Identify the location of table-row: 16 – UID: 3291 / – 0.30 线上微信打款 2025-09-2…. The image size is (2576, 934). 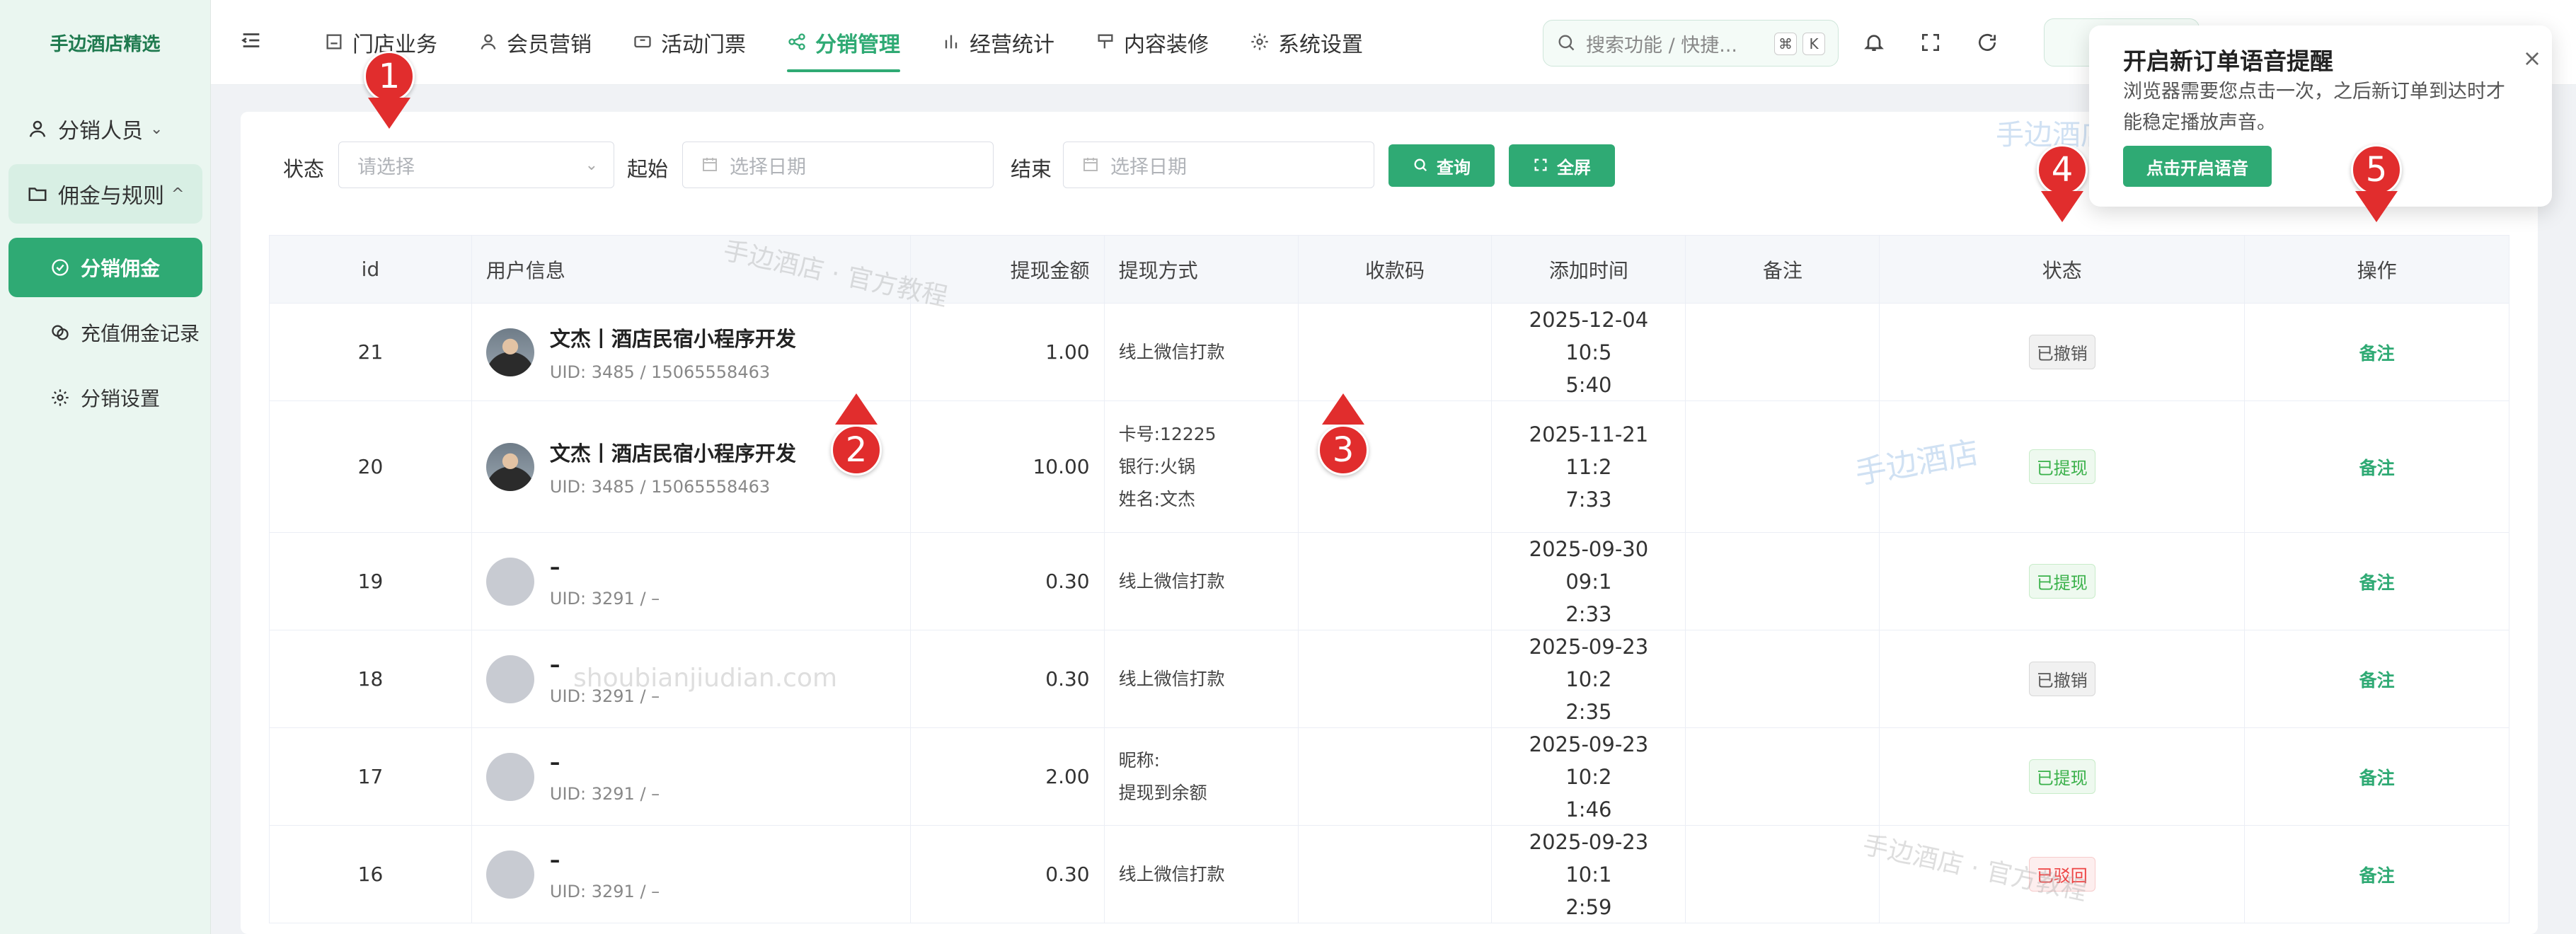
(1390, 874).